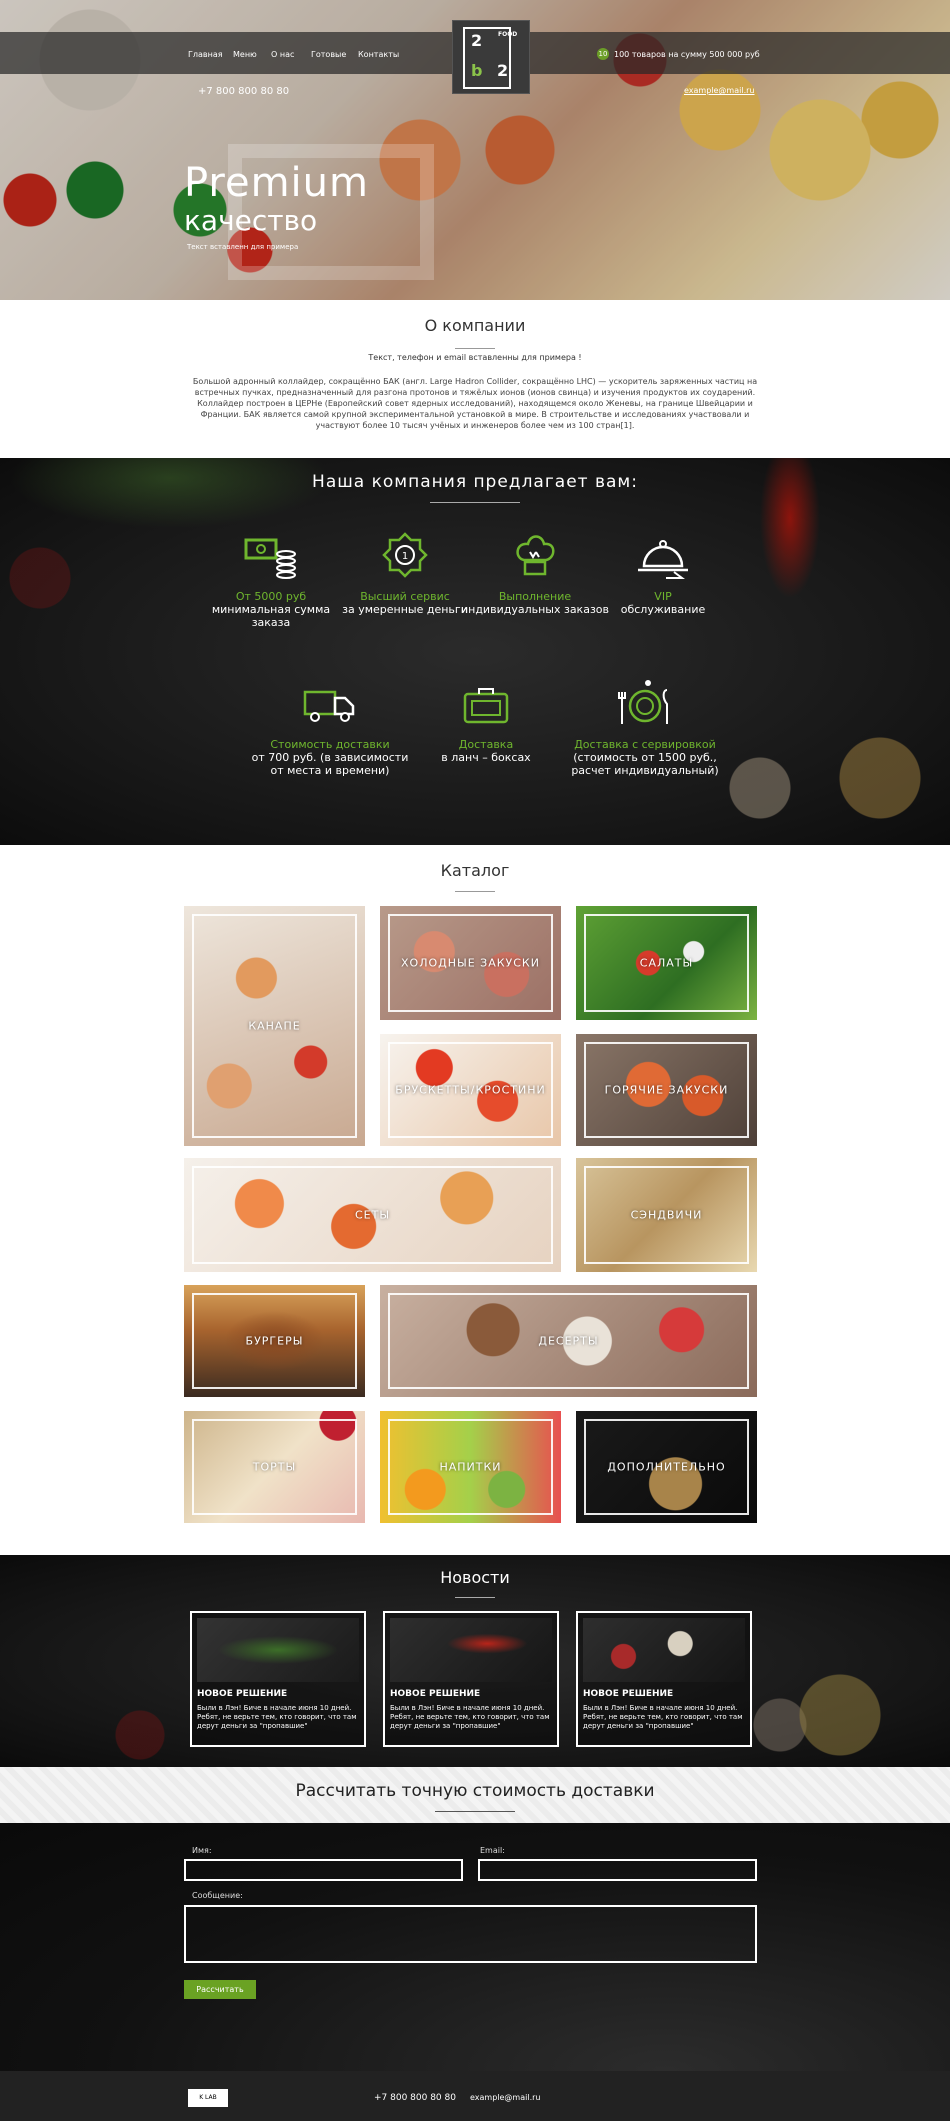 This screenshot has height=2121, width=950. I want to click on catalog-tile-burgers: БУРГЕРЫ, so click(274, 1341).